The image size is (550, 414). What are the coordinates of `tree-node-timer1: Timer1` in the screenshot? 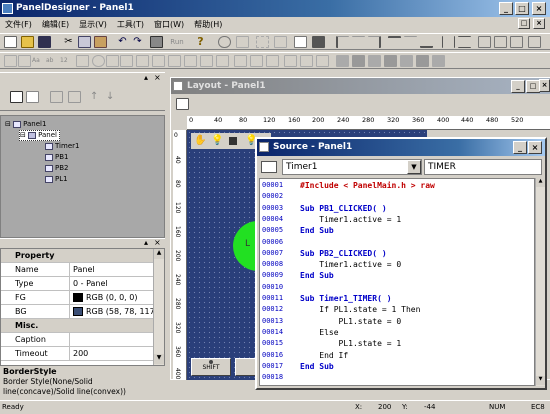 It's located at (62, 146).